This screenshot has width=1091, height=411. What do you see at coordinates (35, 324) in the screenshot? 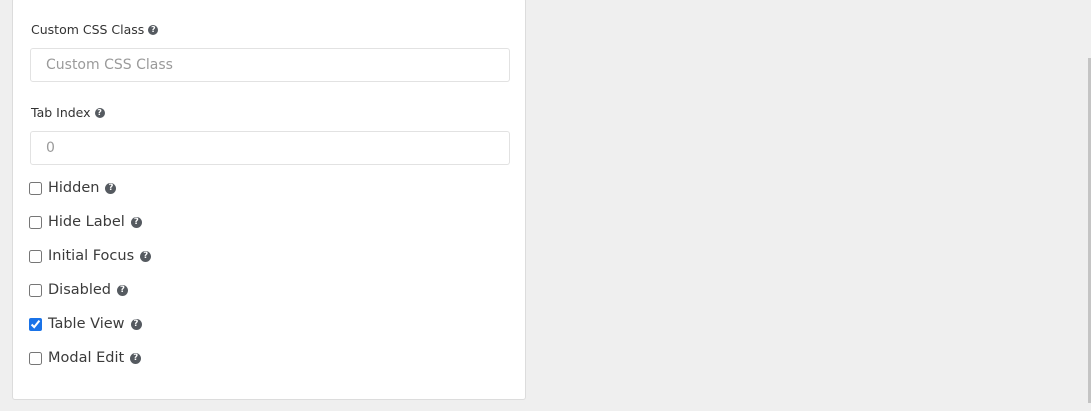
I see `table-view-checkbox` at bounding box center [35, 324].